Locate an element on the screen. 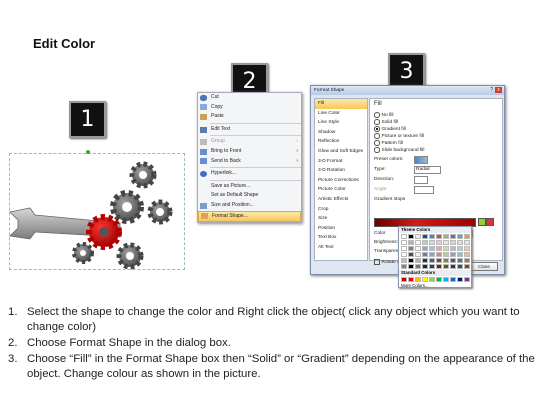 The image size is (560, 420). fill-option-pattern: Pattern fill is located at coordinates (388, 143).